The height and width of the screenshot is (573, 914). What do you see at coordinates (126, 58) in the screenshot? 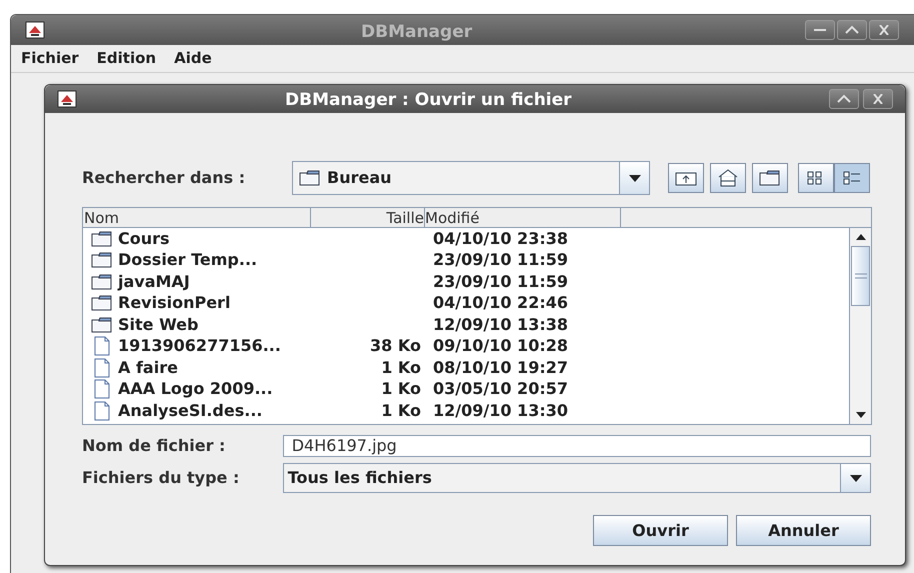
I see `menu-item: Edition` at bounding box center [126, 58].